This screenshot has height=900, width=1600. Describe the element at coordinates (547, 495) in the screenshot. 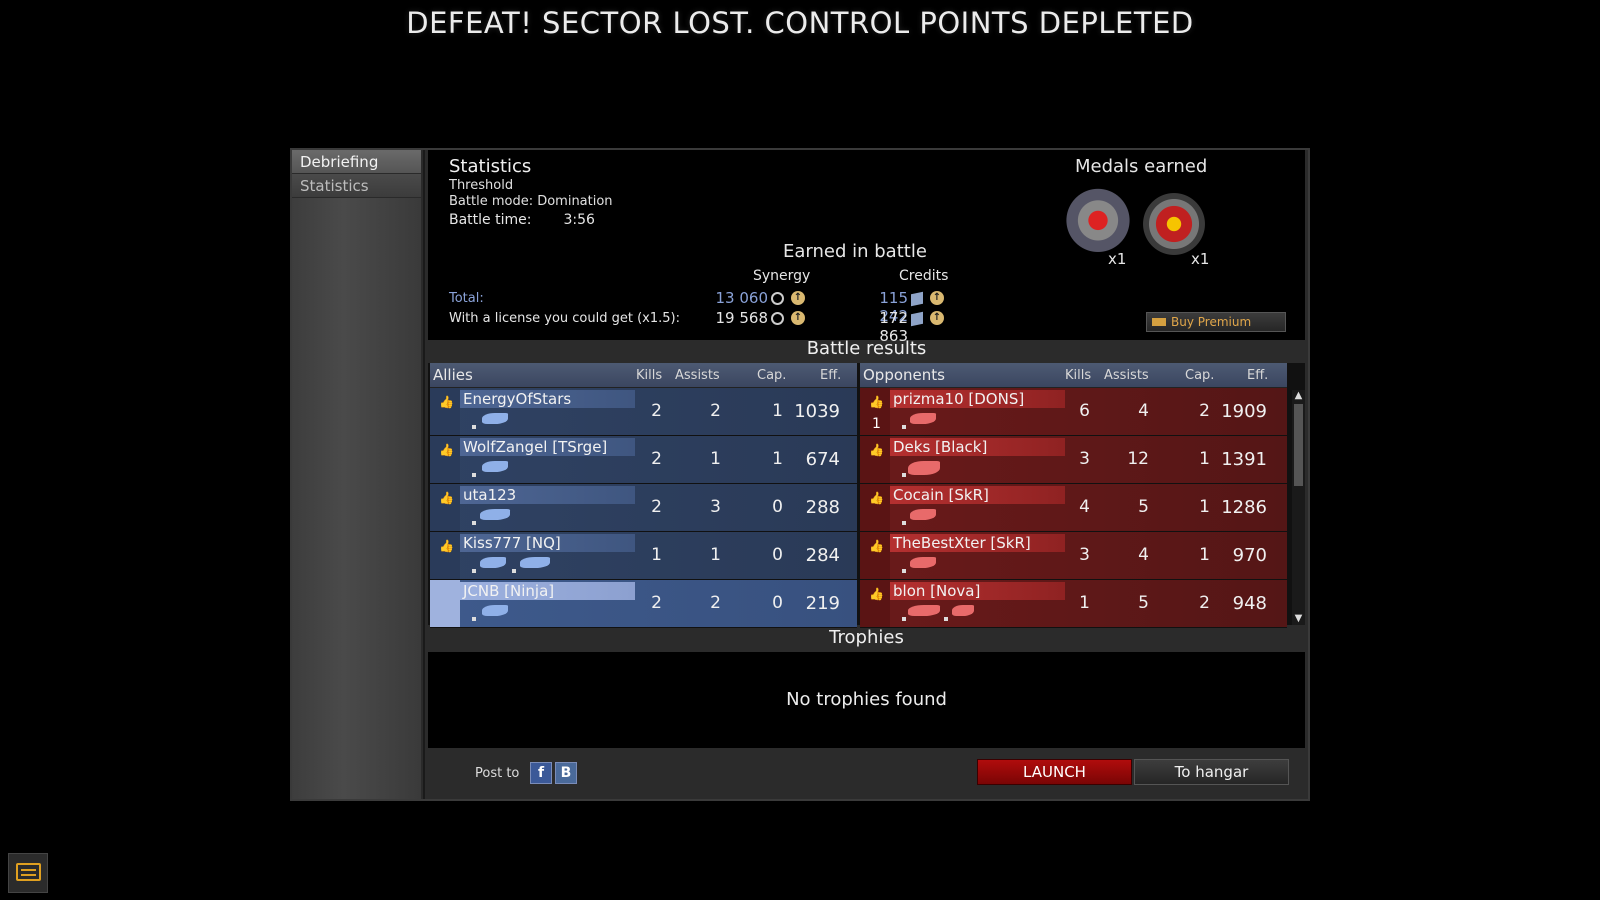

I see `player-name-bar: uta123` at that location.